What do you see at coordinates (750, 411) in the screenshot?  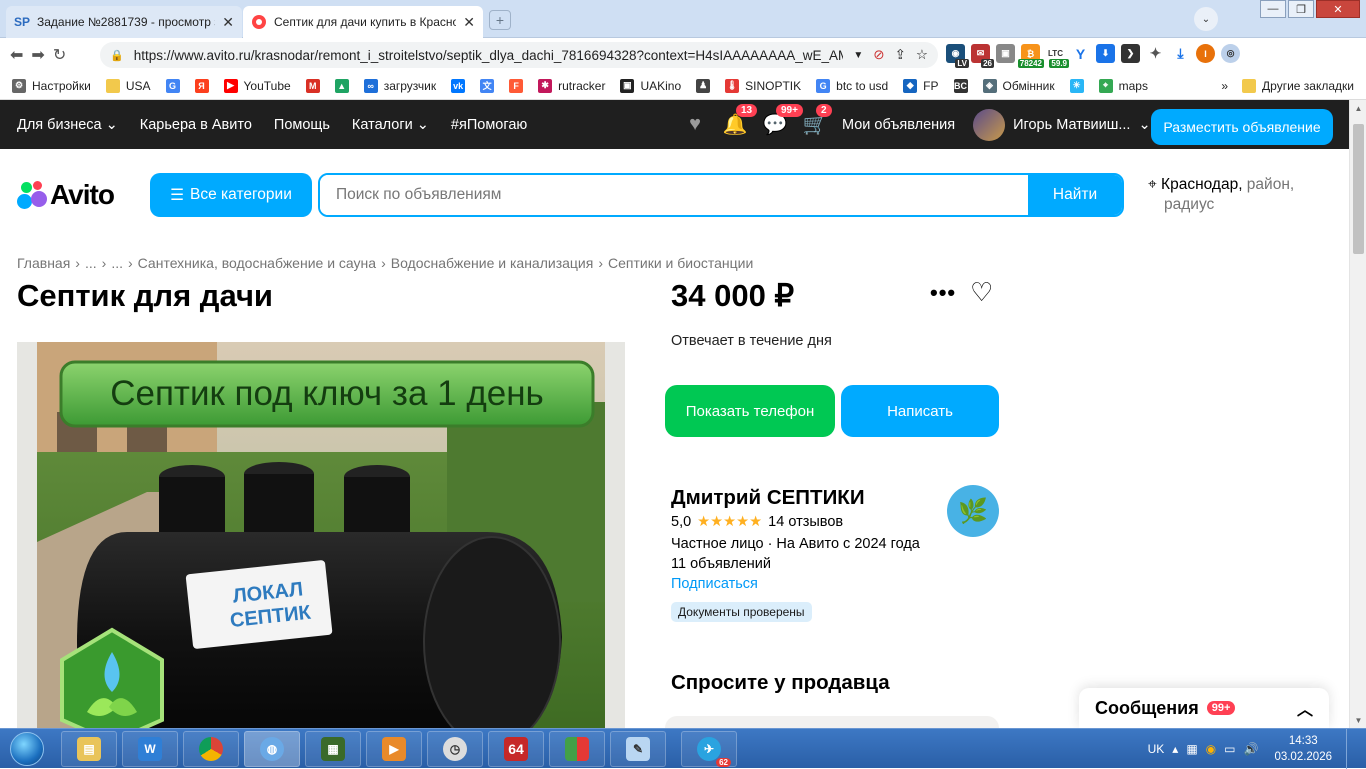 I see `show-phone-button: Показать телефон` at bounding box center [750, 411].